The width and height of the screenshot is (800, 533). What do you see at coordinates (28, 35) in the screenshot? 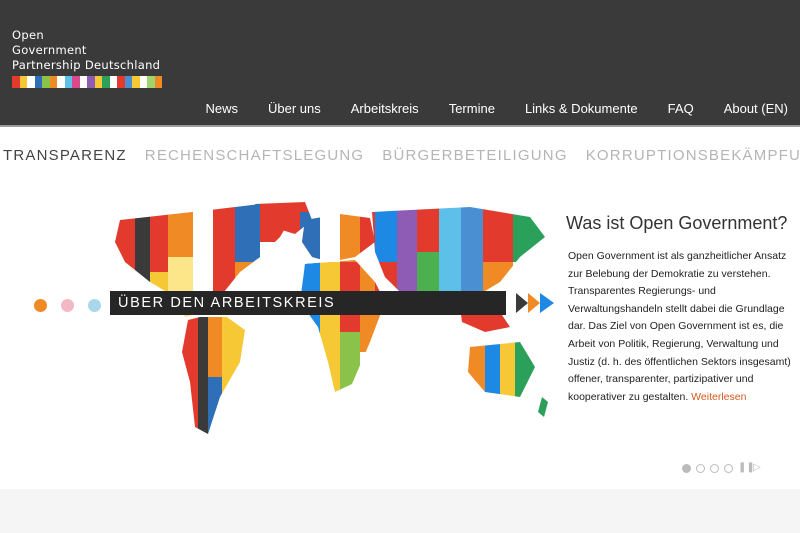
I see `logo-line-1: Open` at bounding box center [28, 35].